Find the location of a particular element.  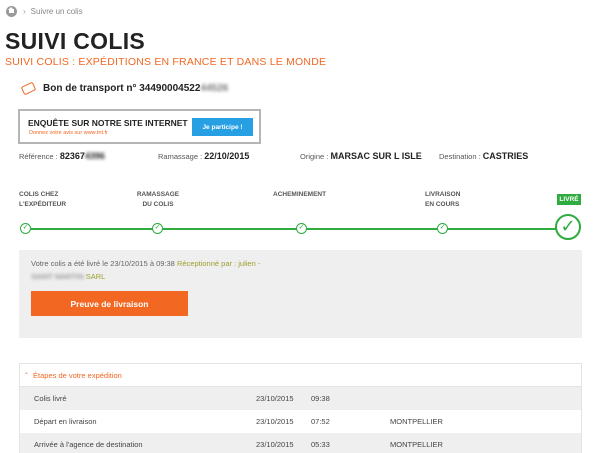

step-label-delivering: LIVRAISON EN COURS is located at coordinates (443, 199).